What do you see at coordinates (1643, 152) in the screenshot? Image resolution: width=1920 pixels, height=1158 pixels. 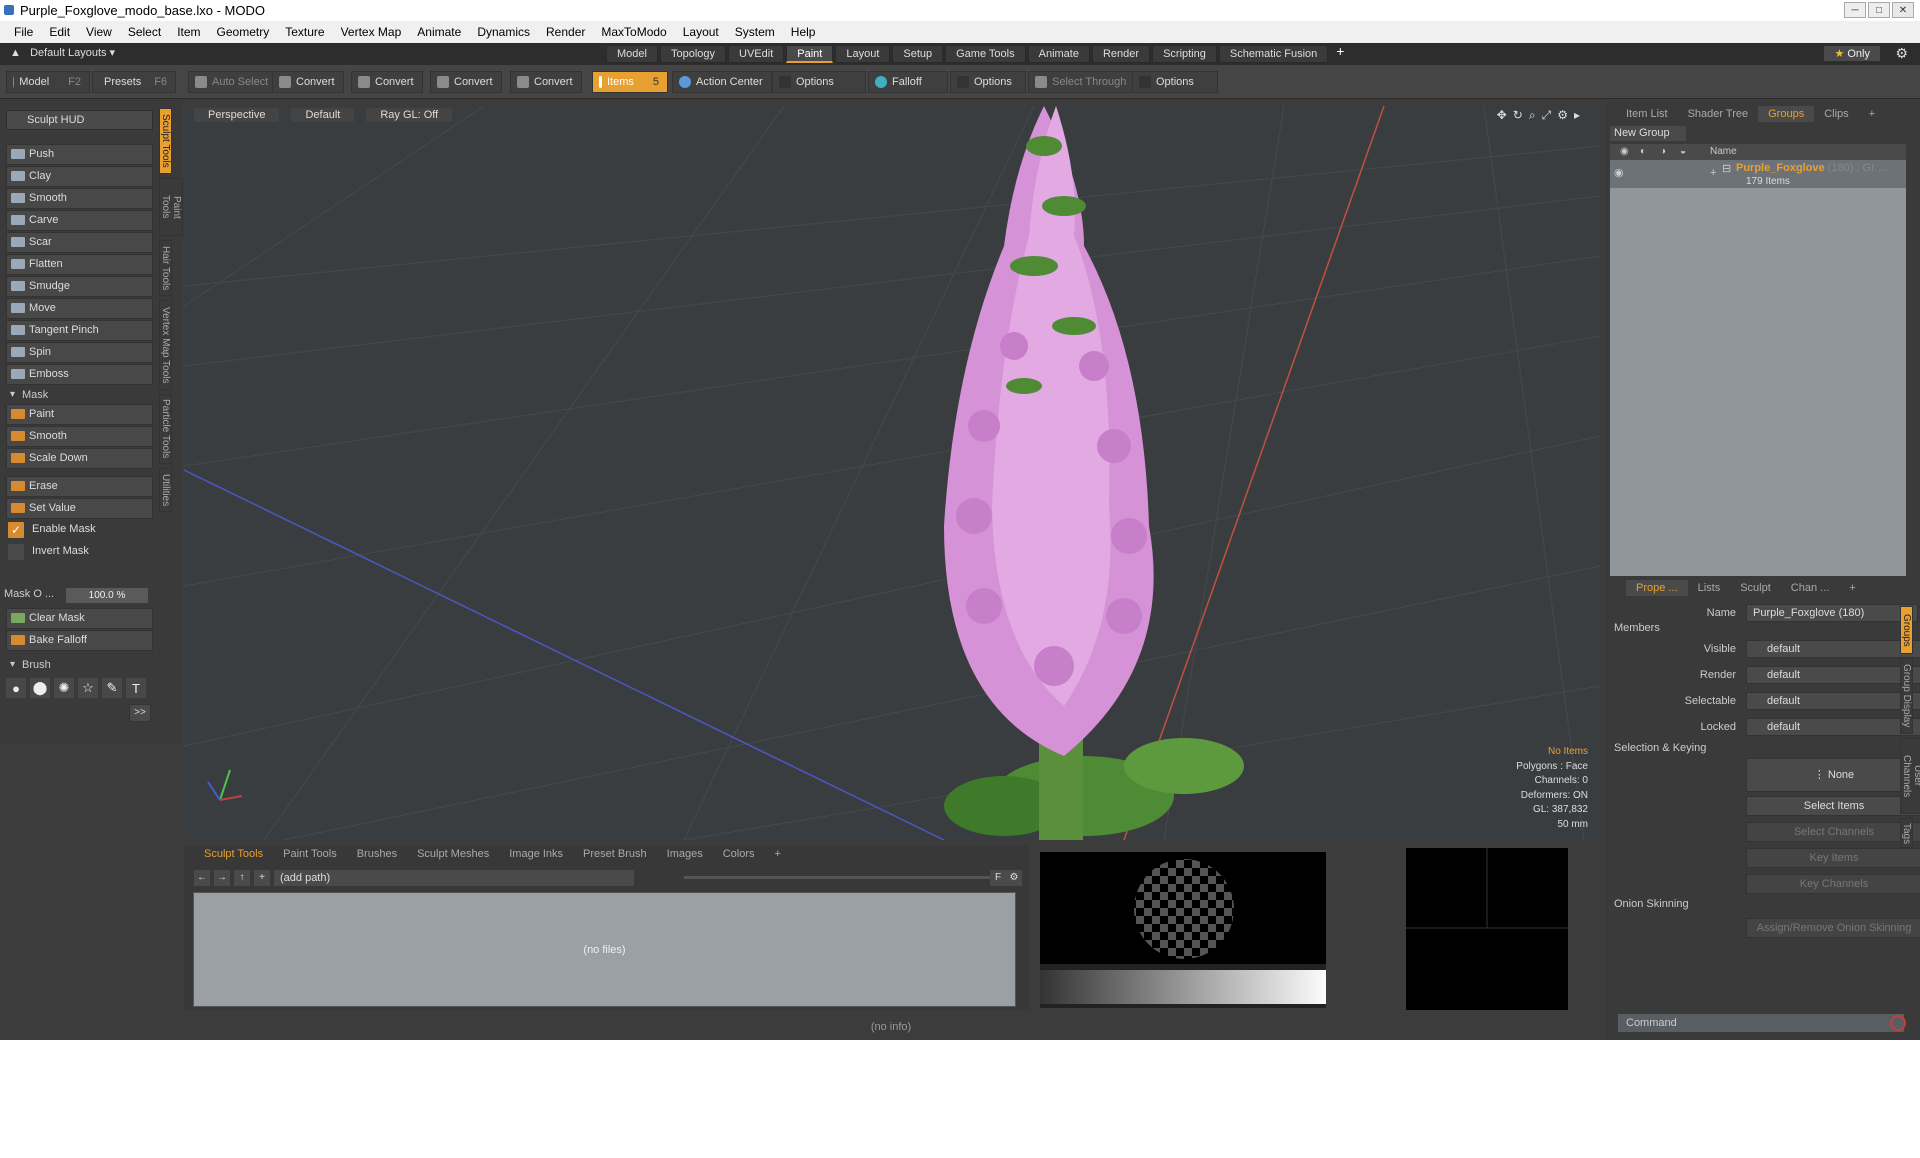 I see `render-icon: ◐` at bounding box center [1643, 152].